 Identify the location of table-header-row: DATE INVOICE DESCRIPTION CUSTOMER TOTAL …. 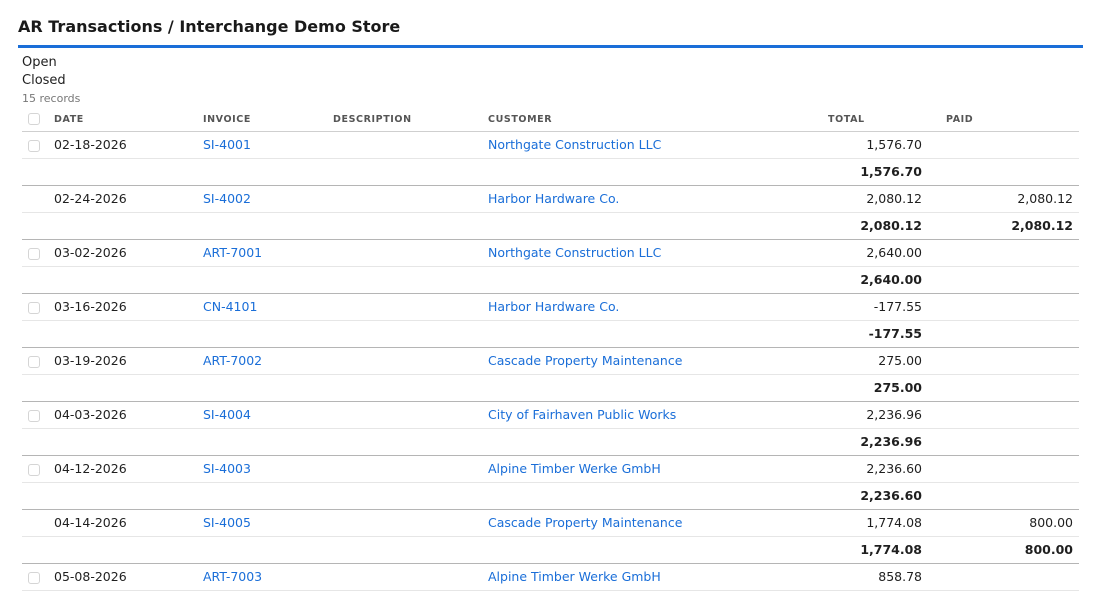
(550, 120).